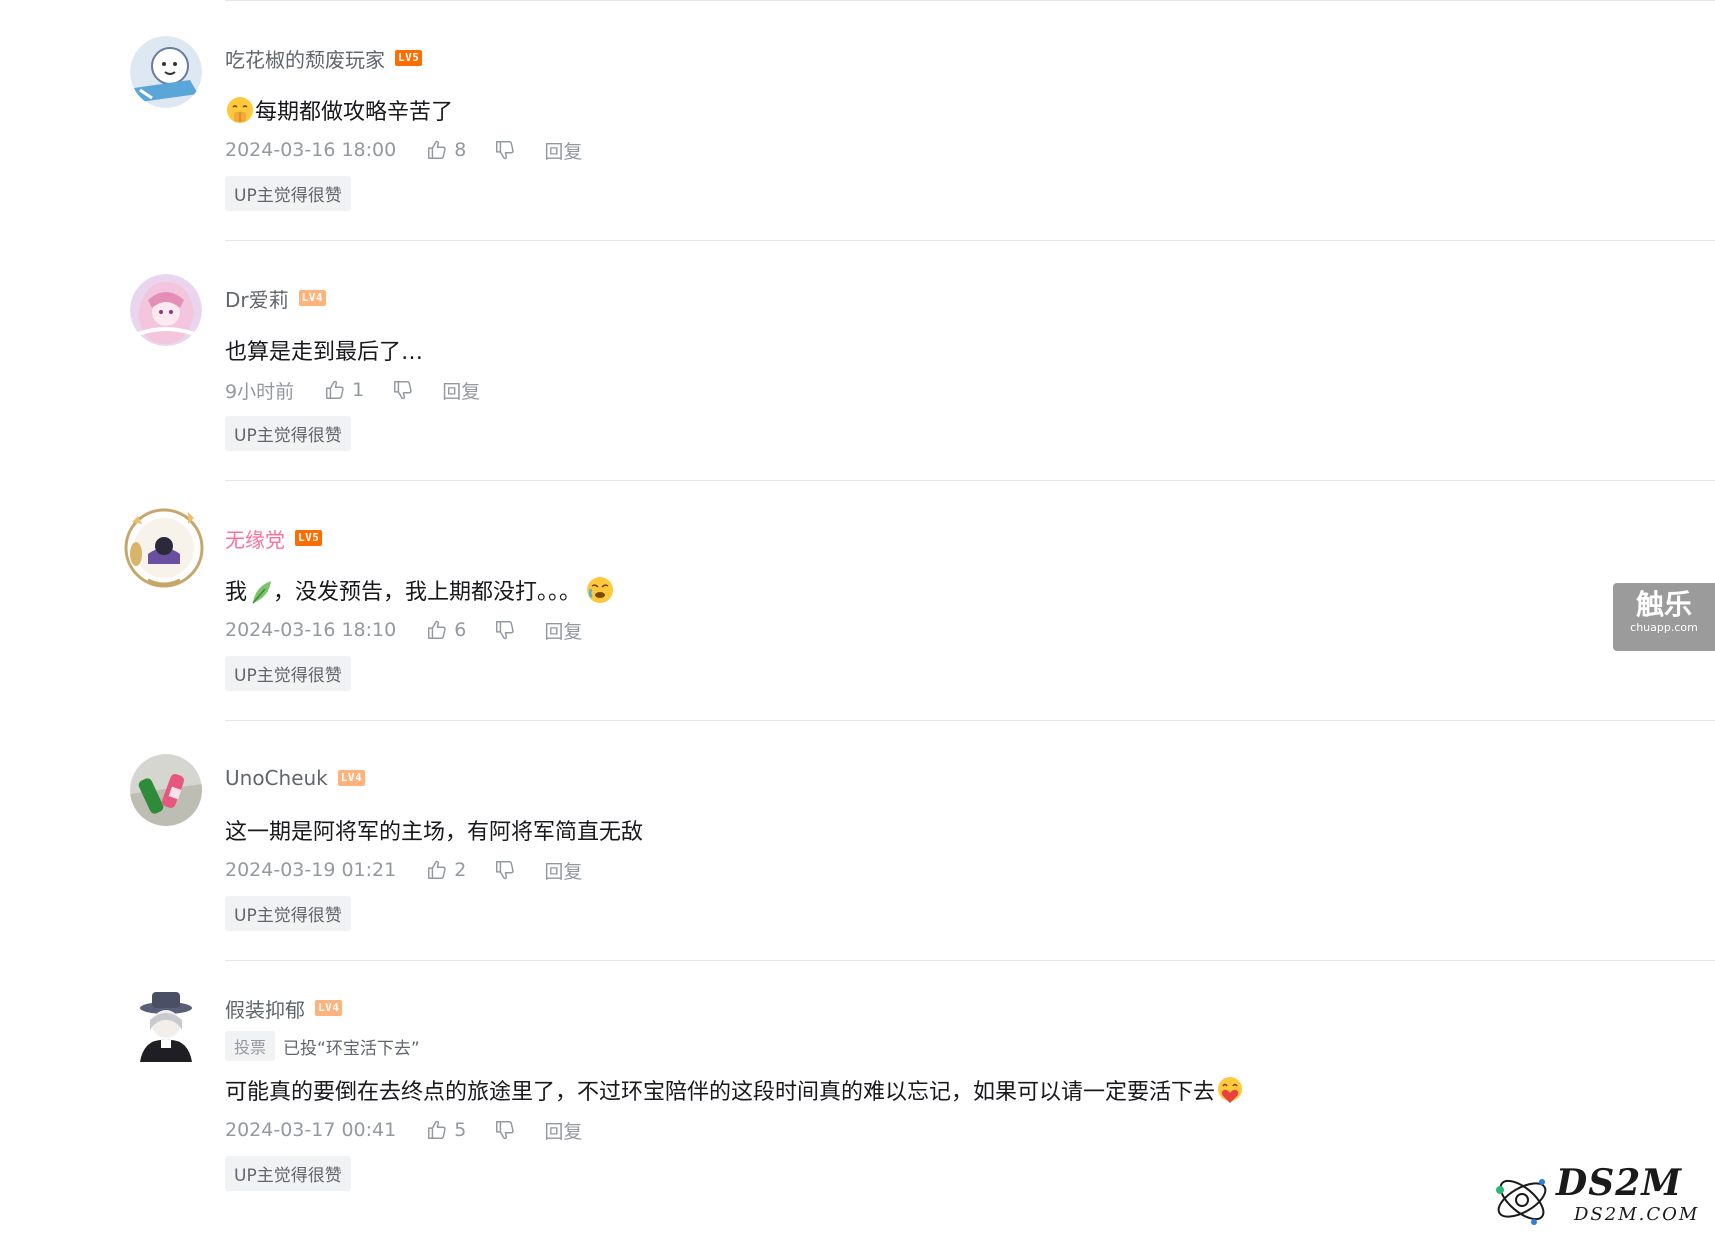  I want to click on username: UnoCheuk, so click(276, 778).